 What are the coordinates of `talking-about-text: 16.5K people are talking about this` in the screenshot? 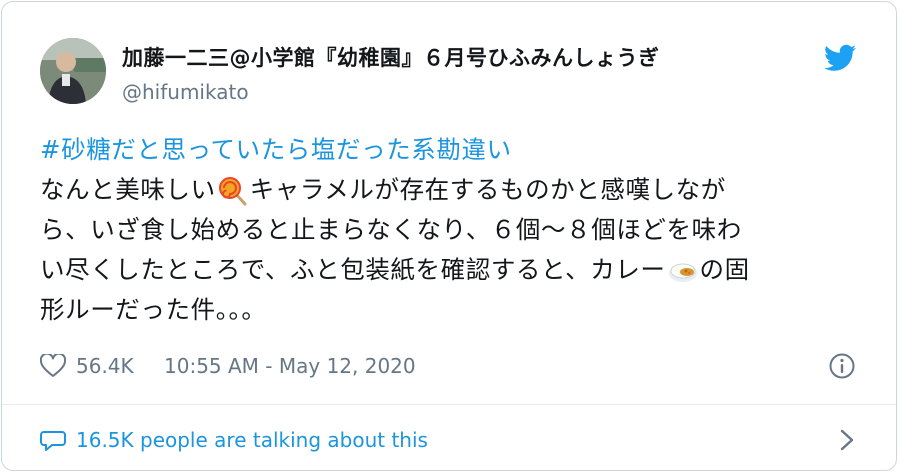 It's located at (252, 440).